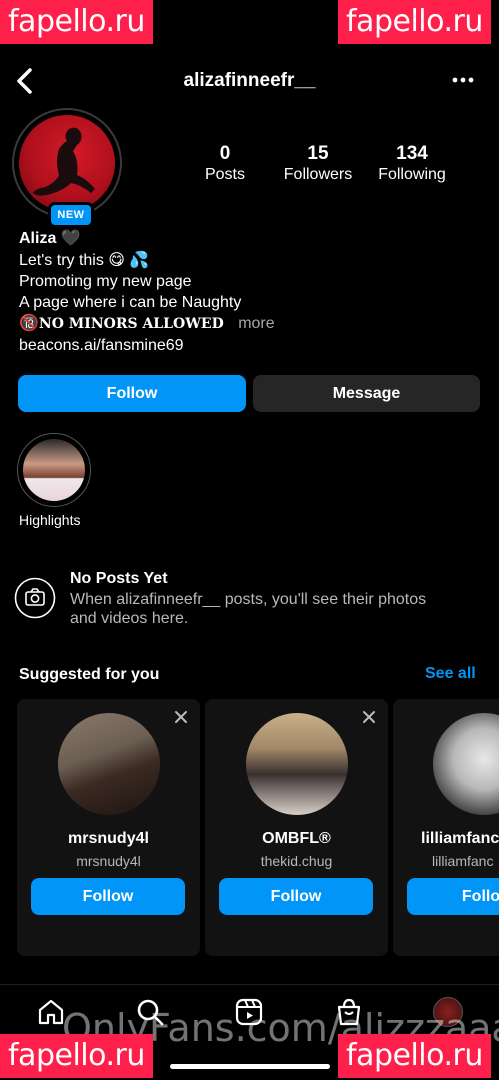 The height and width of the screenshot is (1080, 499). I want to click on stat-followers-value: 15, so click(318, 153).